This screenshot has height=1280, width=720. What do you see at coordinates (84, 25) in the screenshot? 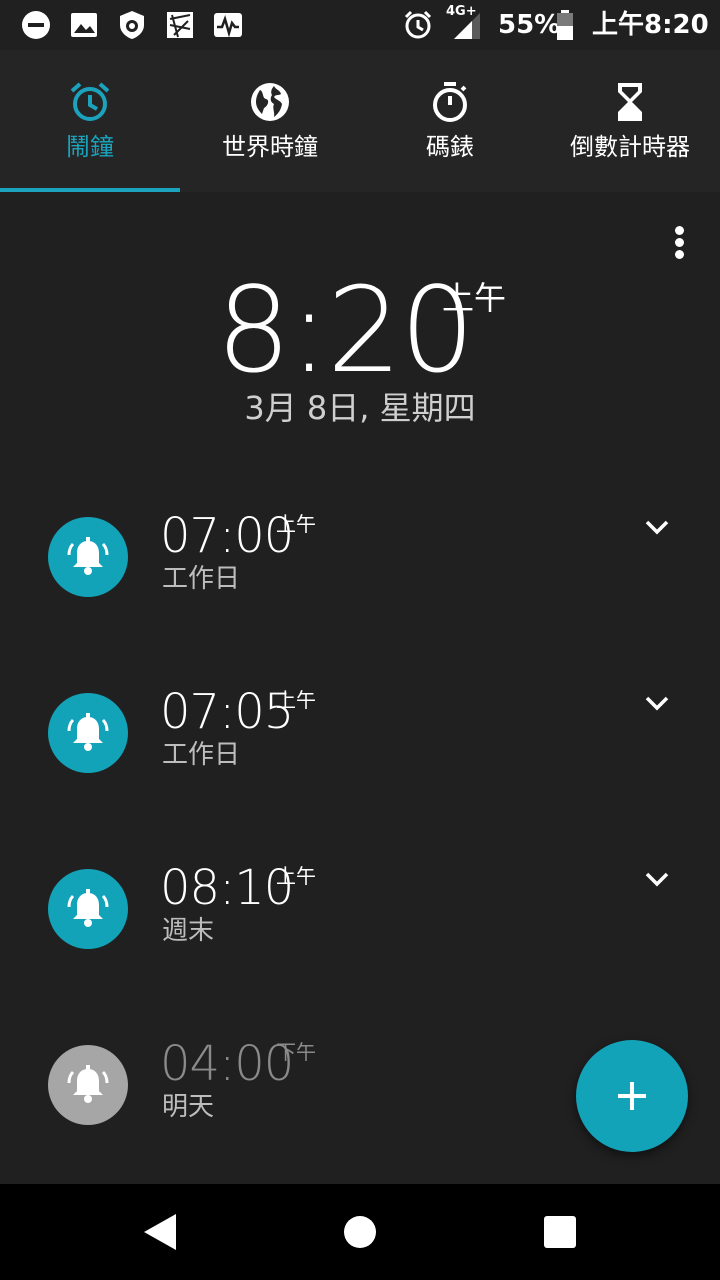
I see `image-icon` at bounding box center [84, 25].